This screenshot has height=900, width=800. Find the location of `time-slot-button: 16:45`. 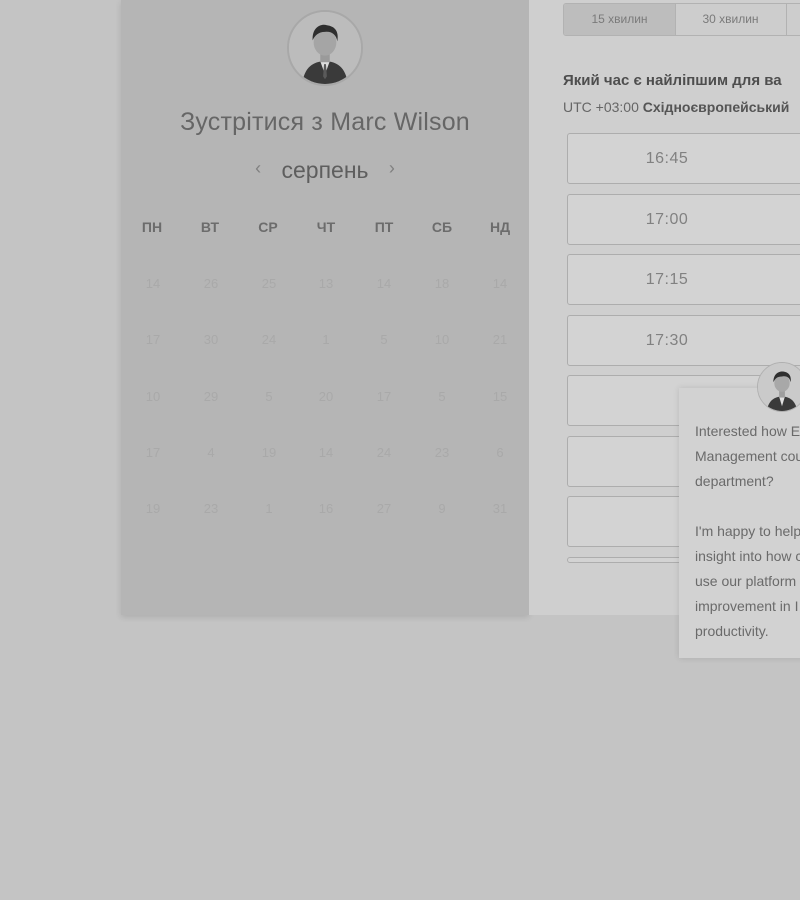

time-slot-button: 16:45 is located at coordinates (683, 158).